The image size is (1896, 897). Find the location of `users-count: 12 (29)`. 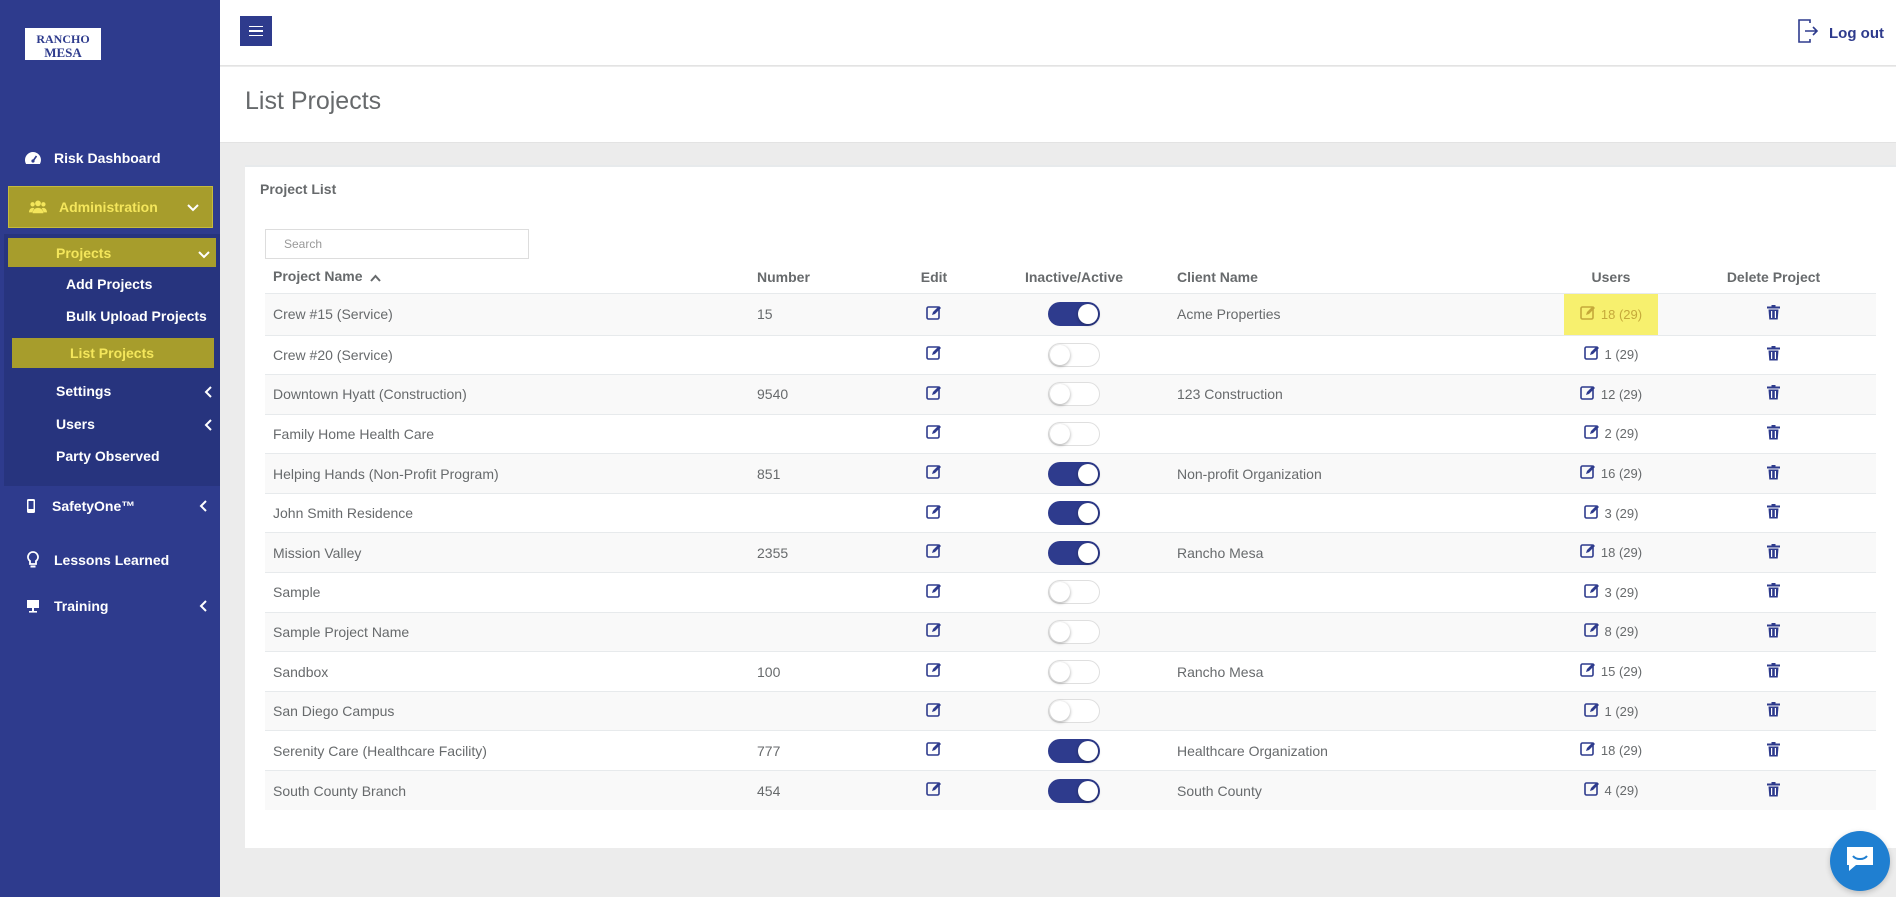

users-count: 12 (29) is located at coordinates (1621, 394).